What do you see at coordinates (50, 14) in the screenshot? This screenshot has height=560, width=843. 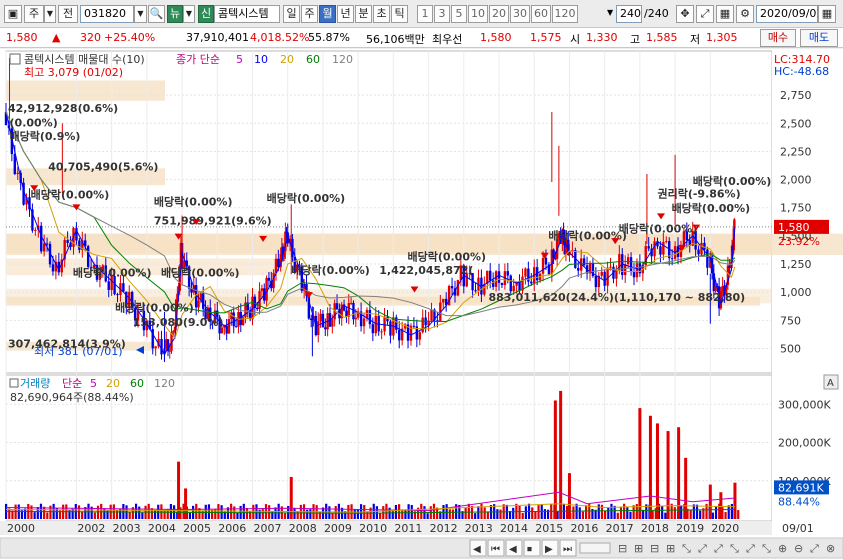 I see `type-dropdown-icon: ▼` at bounding box center [50, 14].